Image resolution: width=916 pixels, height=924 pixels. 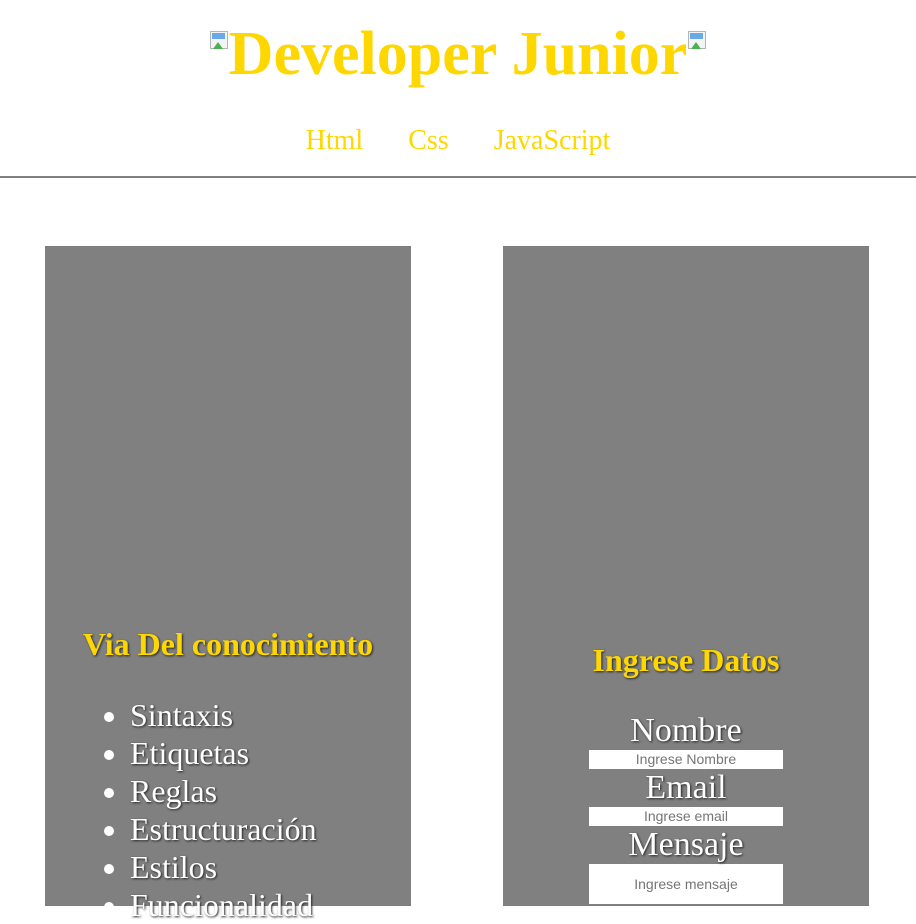 I want to click on nav-link-html: Html, so click(x=335, y=141).